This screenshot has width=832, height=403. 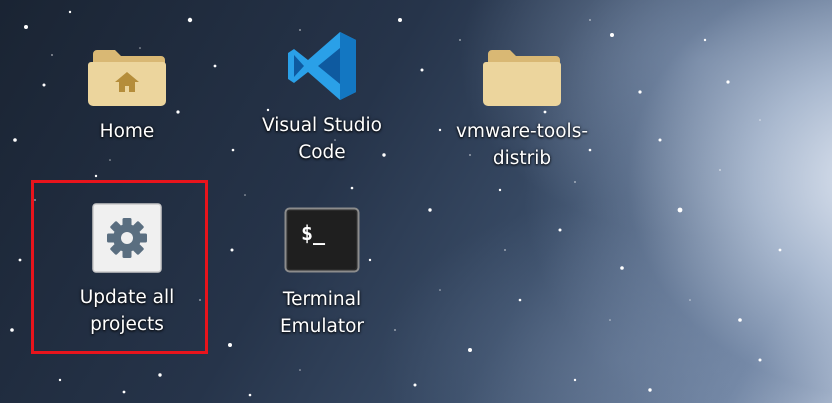 What do you see at coordinates (522, 145) in the screenshot?
I see `desktop-icon-label: vmware-tools-distrib` at bounding box center [522, 145].